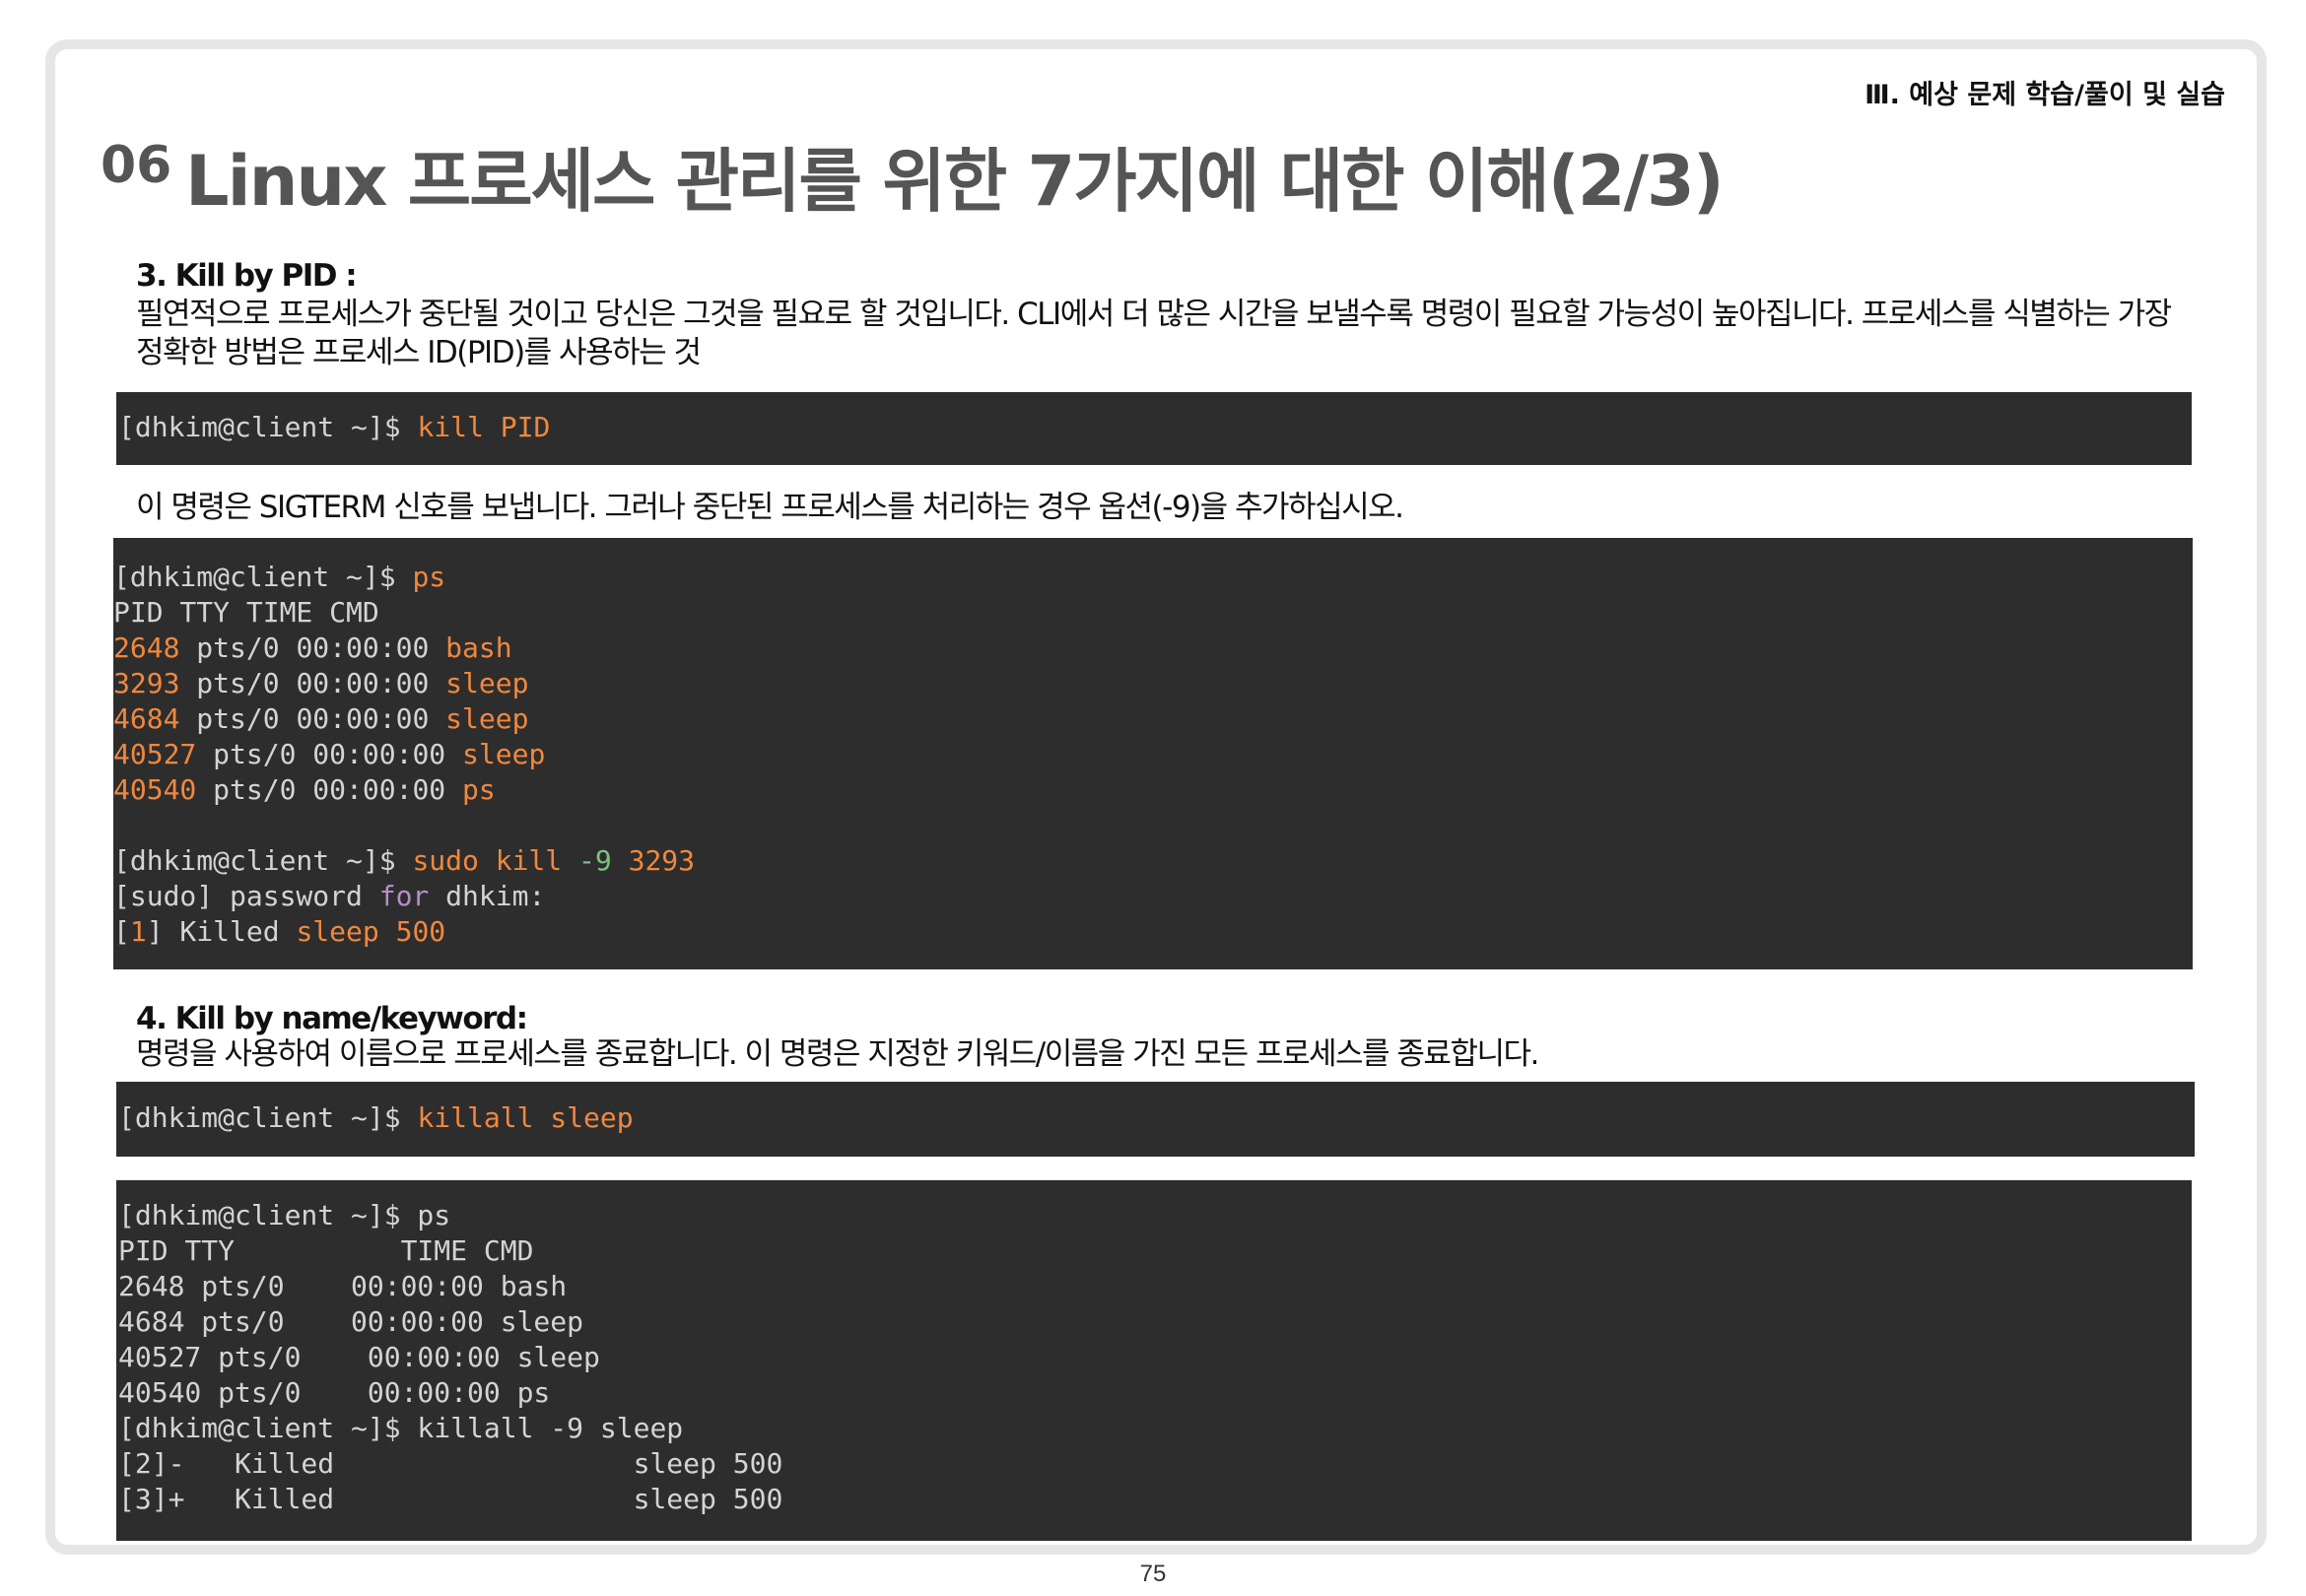 The image size is (2306, 1596). I want to click on terminal-line: 40540 pts/0 00:00:00 ps, so click(335, 1393).